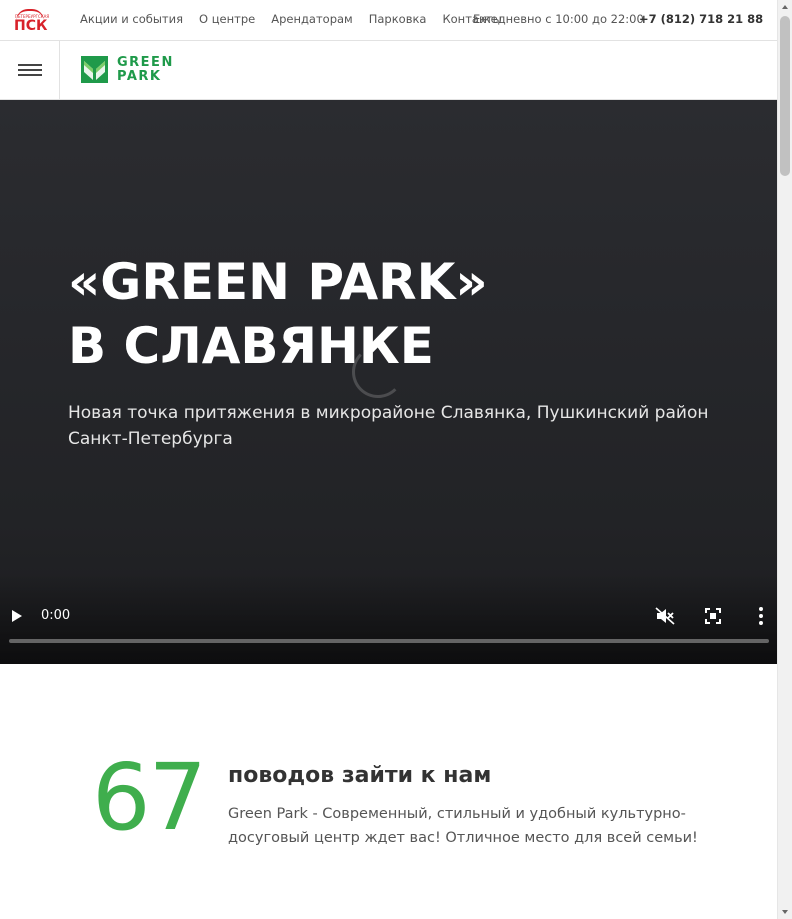 The width and height of the screenshot is (792, 919). I want to click on main-header: GREEN PARK, so click(388, 70).